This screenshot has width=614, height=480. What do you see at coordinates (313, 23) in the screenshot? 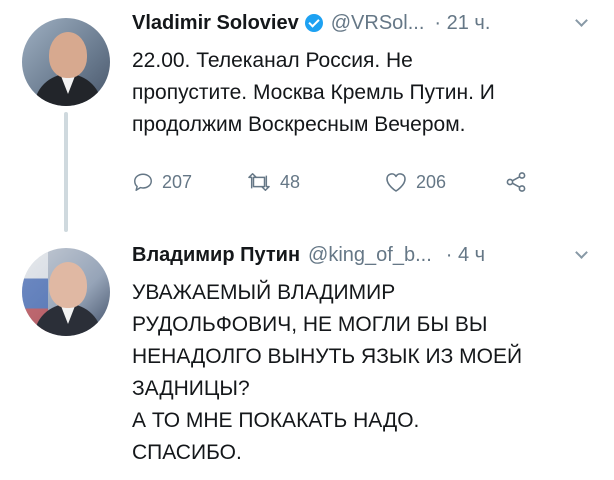
I see `verified-badge-icon` at bounding box center [313, 23].